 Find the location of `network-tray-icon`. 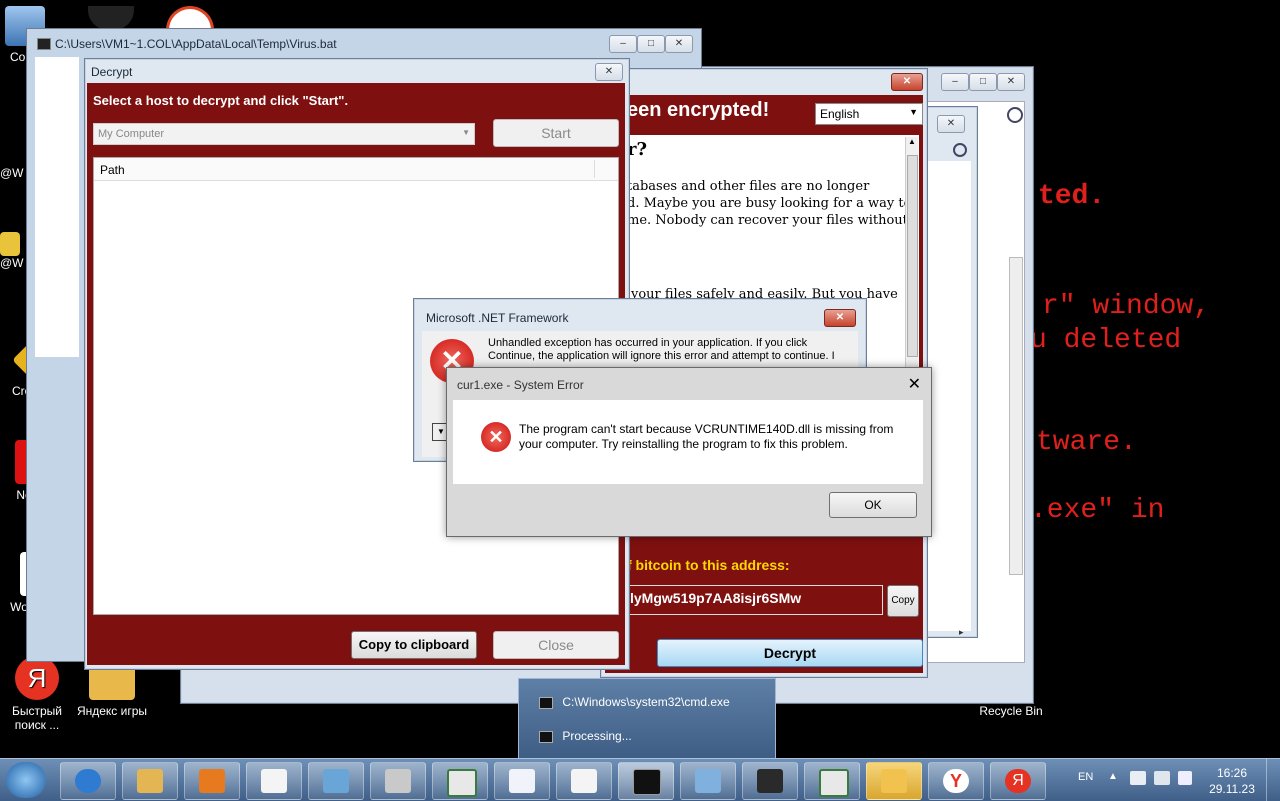

network-tray-icon is located at coordinates (1162, 778).